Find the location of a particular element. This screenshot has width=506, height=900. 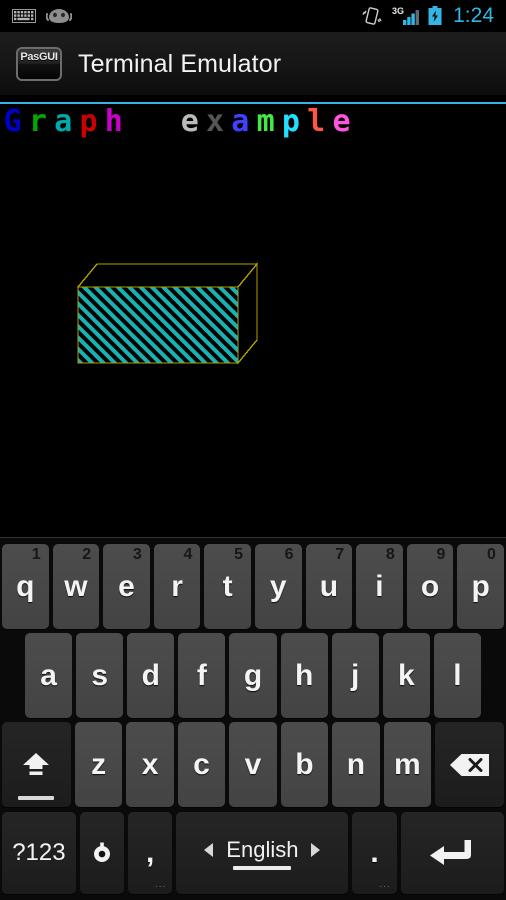

shift-icon is located at coordinates (36, 763).